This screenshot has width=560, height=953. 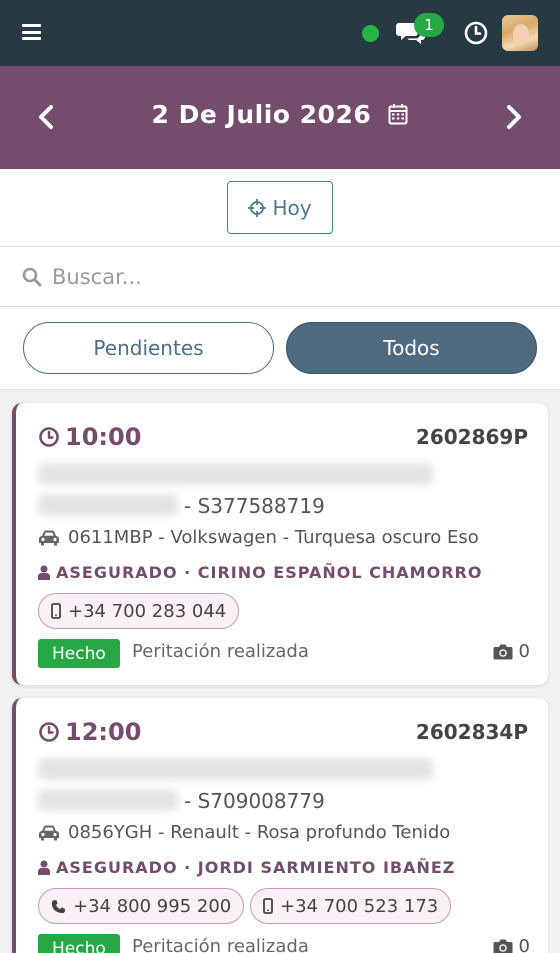 What do you see at coordinates (292, 207) in the screenshot?
I see `today-button-label: Hoy` at bounding box center [292, 207].